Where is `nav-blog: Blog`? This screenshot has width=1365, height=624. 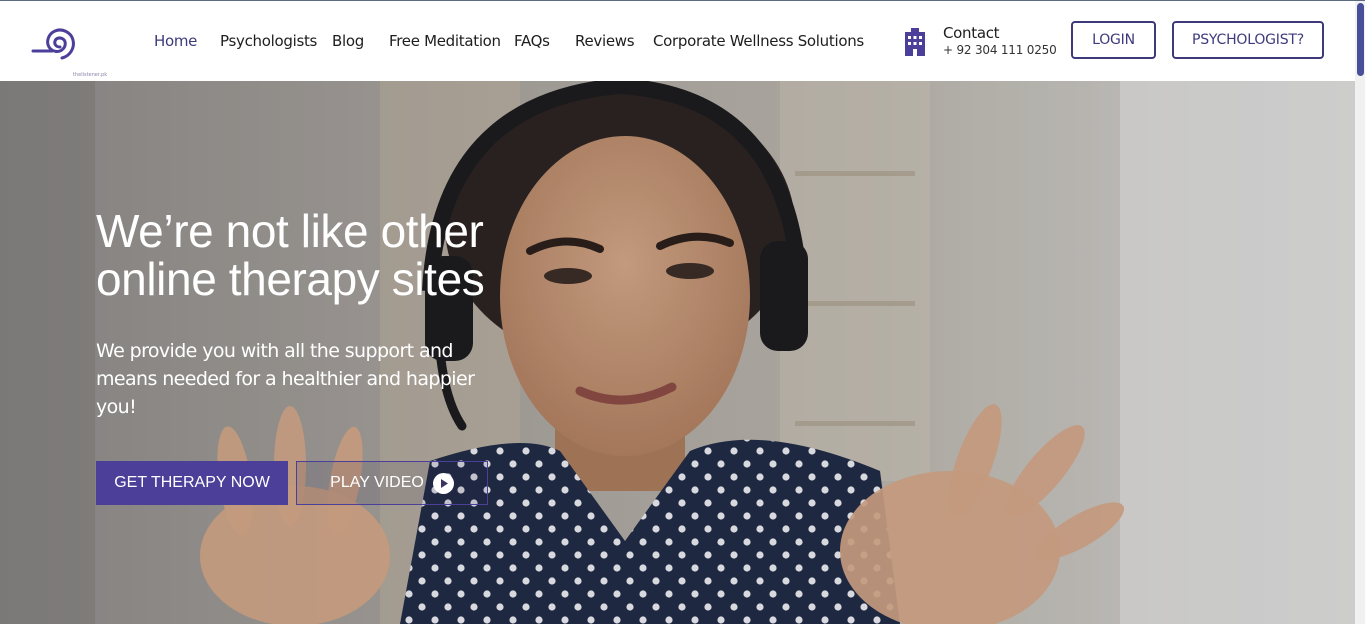 nav-blog: Blog is located at coordinates (348, 41).